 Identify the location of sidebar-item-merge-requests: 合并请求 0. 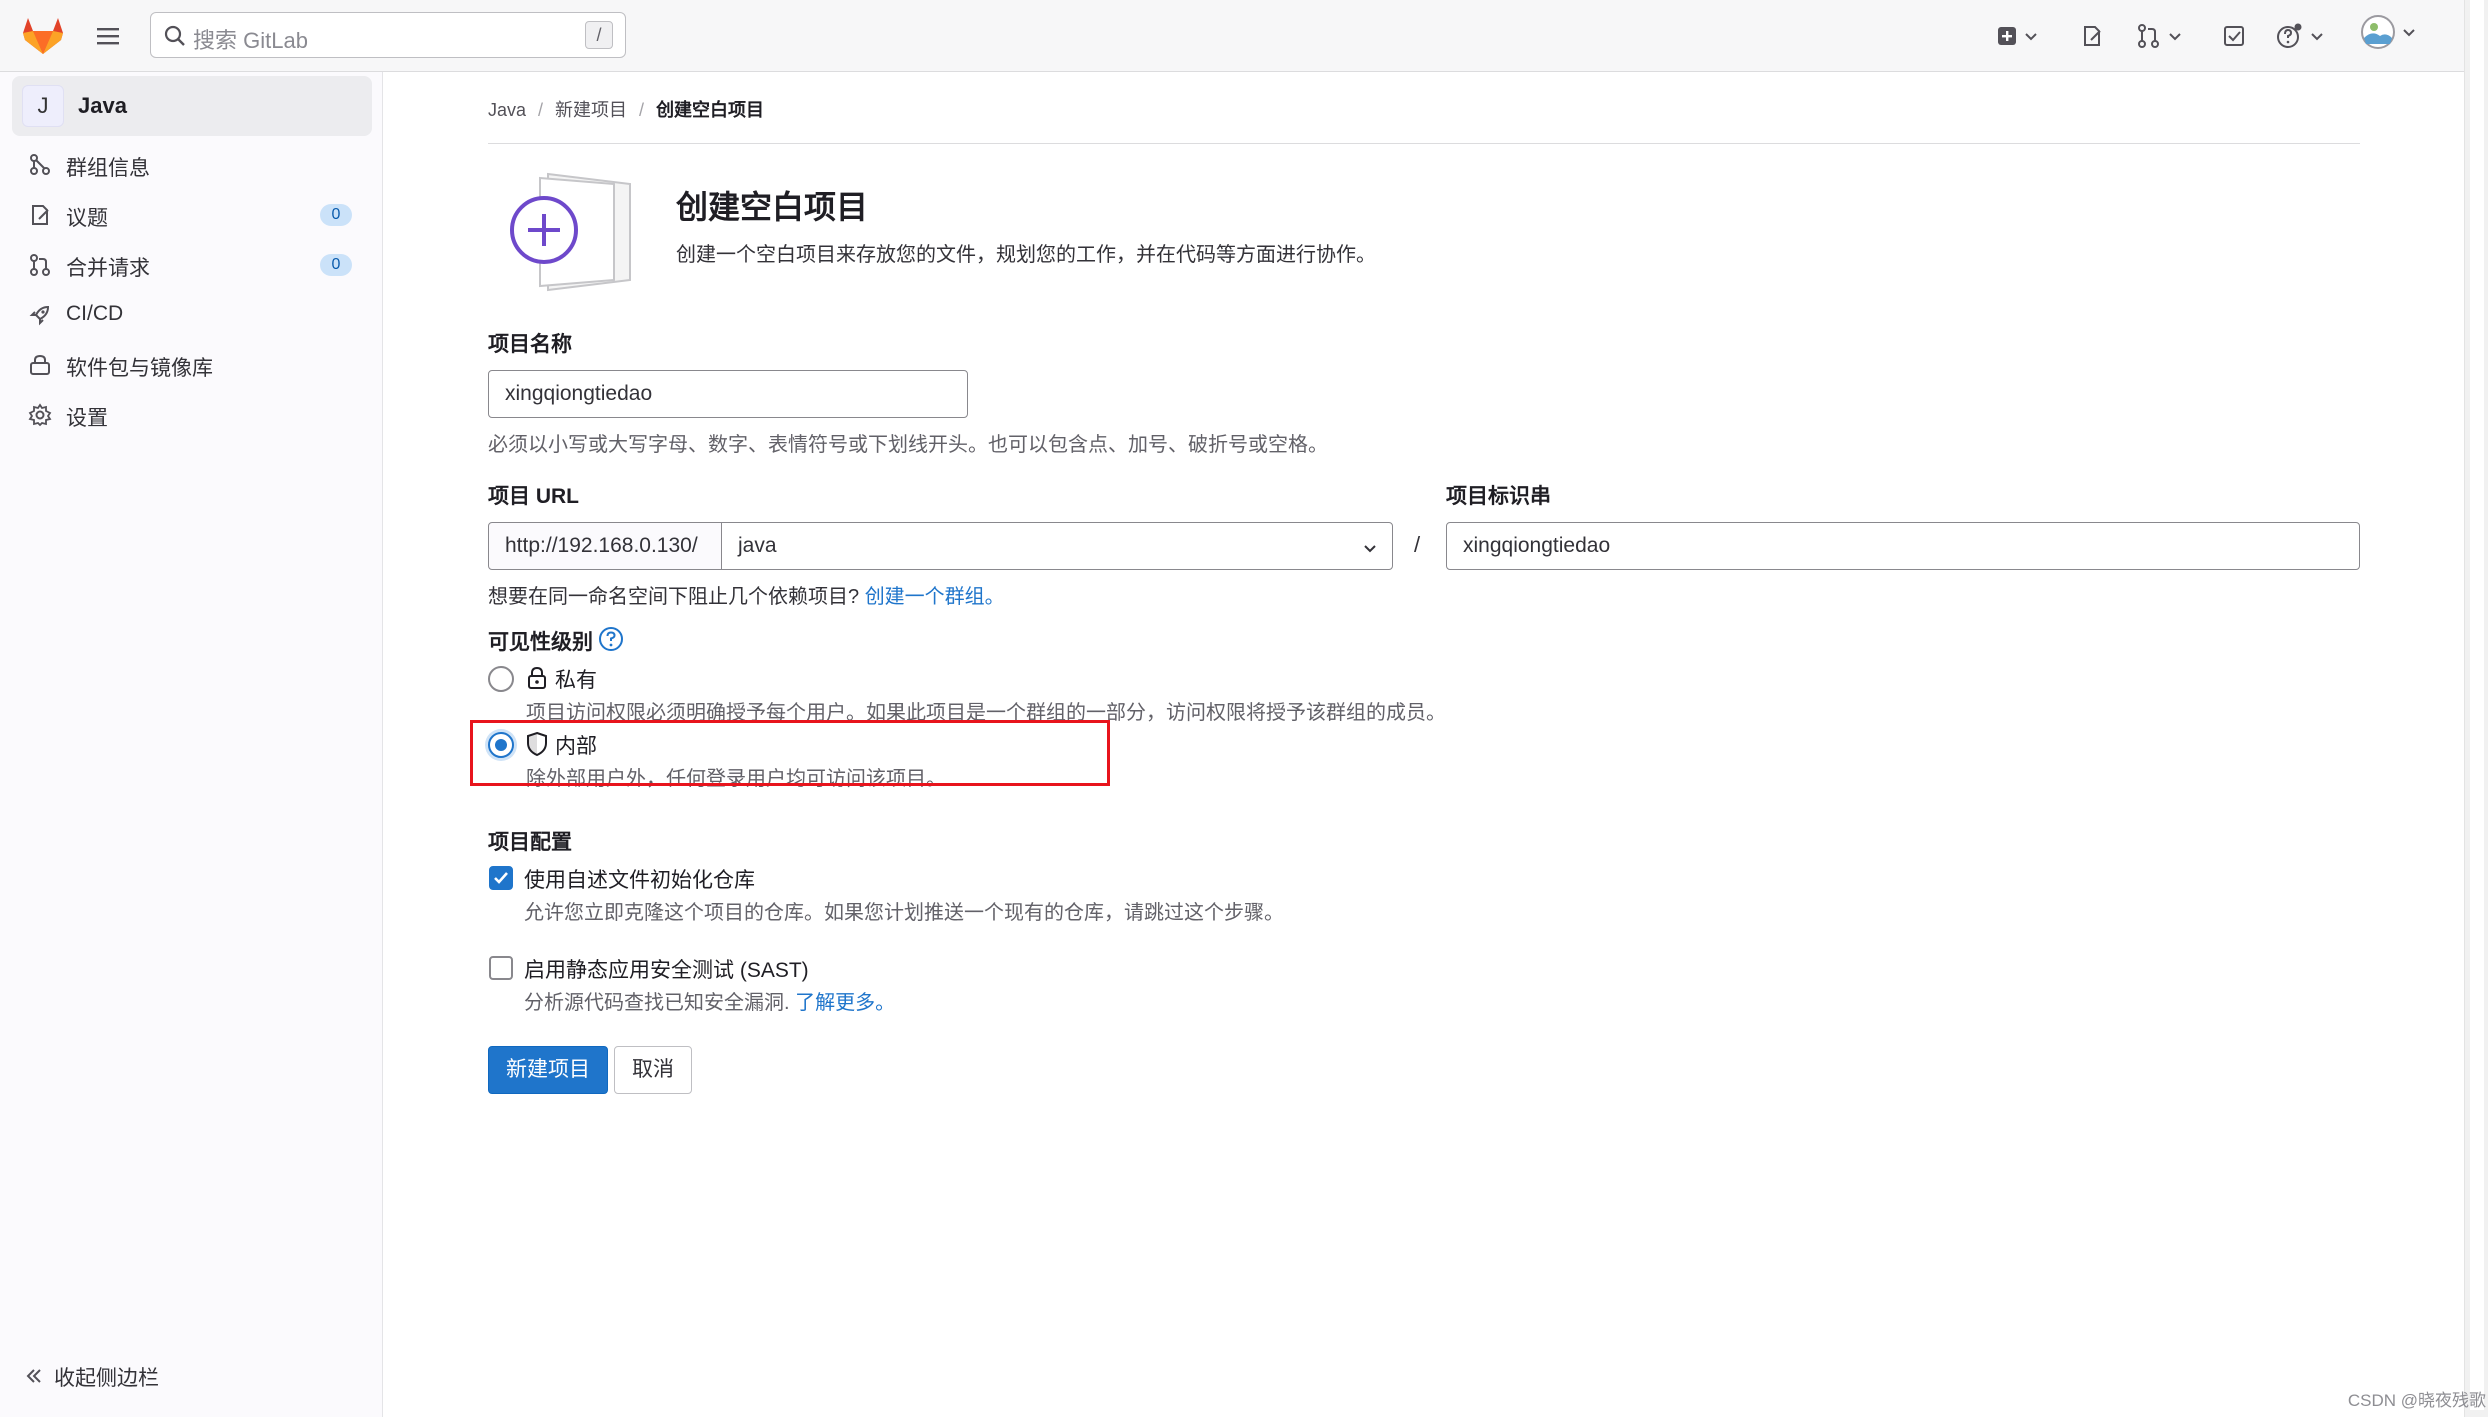
(192, 264).